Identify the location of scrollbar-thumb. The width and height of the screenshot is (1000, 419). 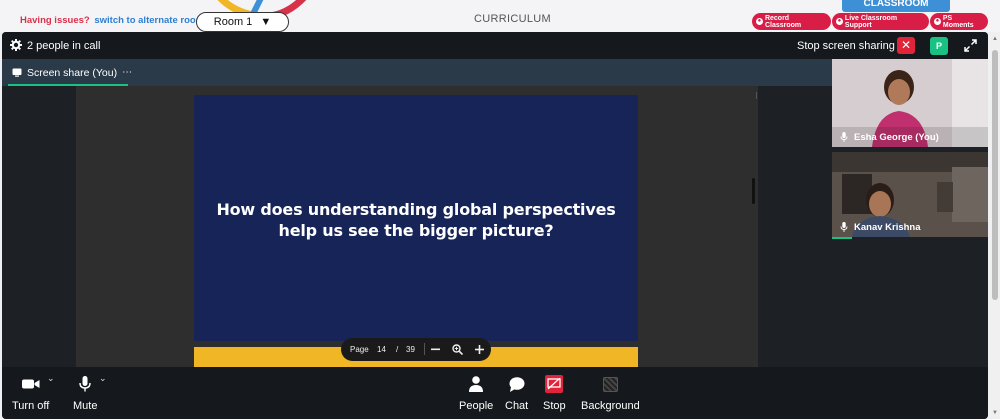
(995, 175).